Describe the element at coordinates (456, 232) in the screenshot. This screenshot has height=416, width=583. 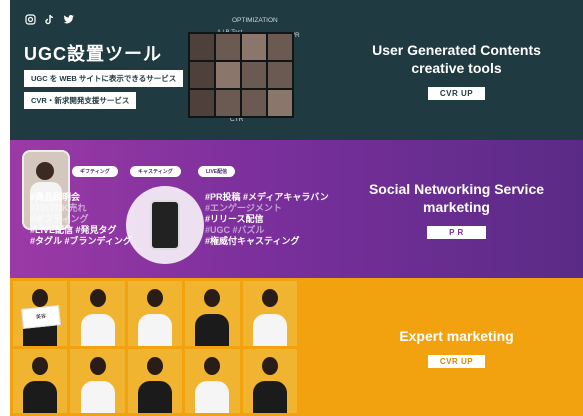
I see `pr-button: P R` at that location.